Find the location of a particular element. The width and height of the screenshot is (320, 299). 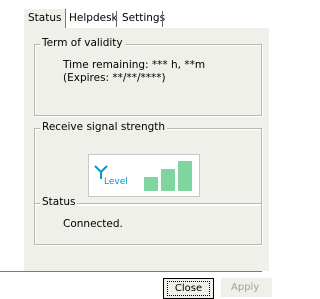

signal-strength-label: Receive signal strength is located at coordinates (104, 127).